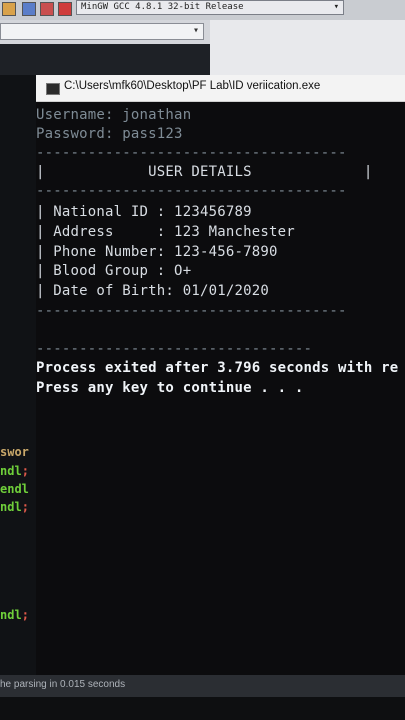 This screenshot has width=405, height=720. Describe the element at coordinates (65, 9) in the screenshot. I see `close-icon` at that location.